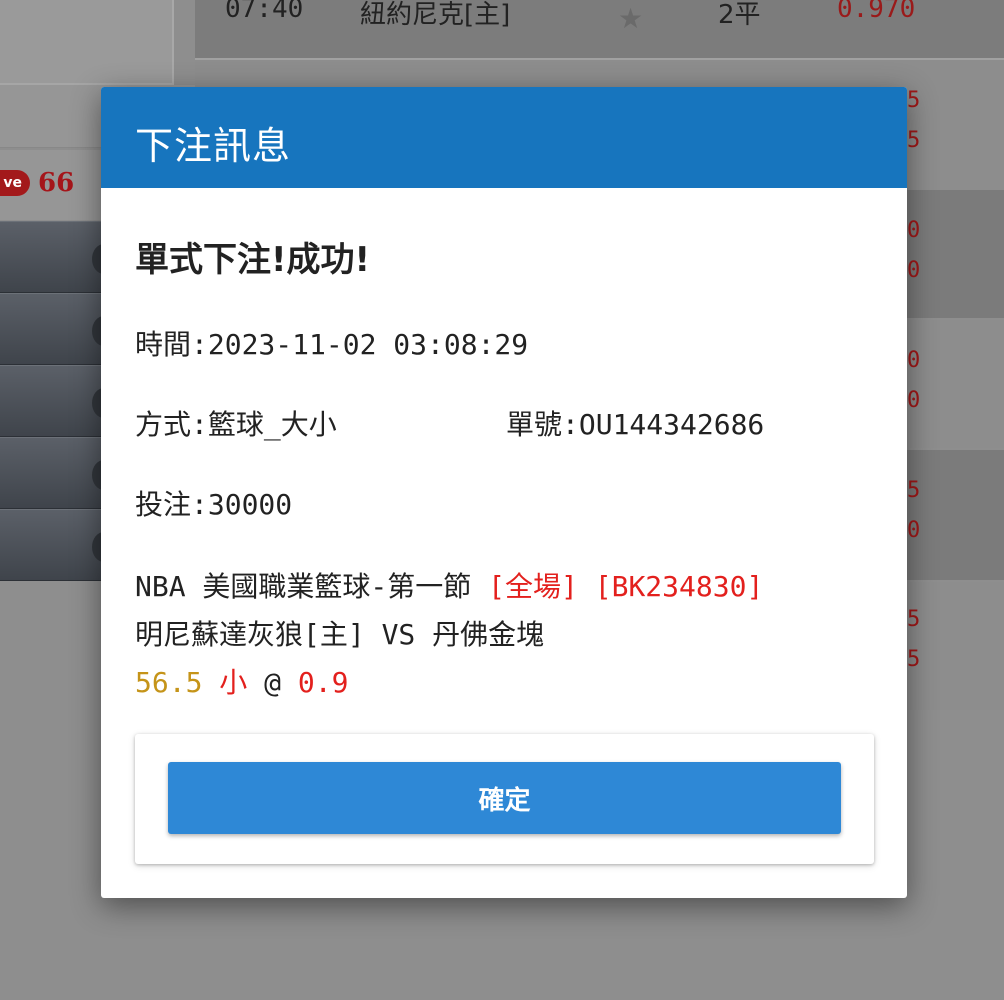 The width and height of the screenshot is (1004, 1000). What do you see at coordinates (171, 424) in the screenshot?
I see `method-label: 方式:` at bounding box center [171, 424].